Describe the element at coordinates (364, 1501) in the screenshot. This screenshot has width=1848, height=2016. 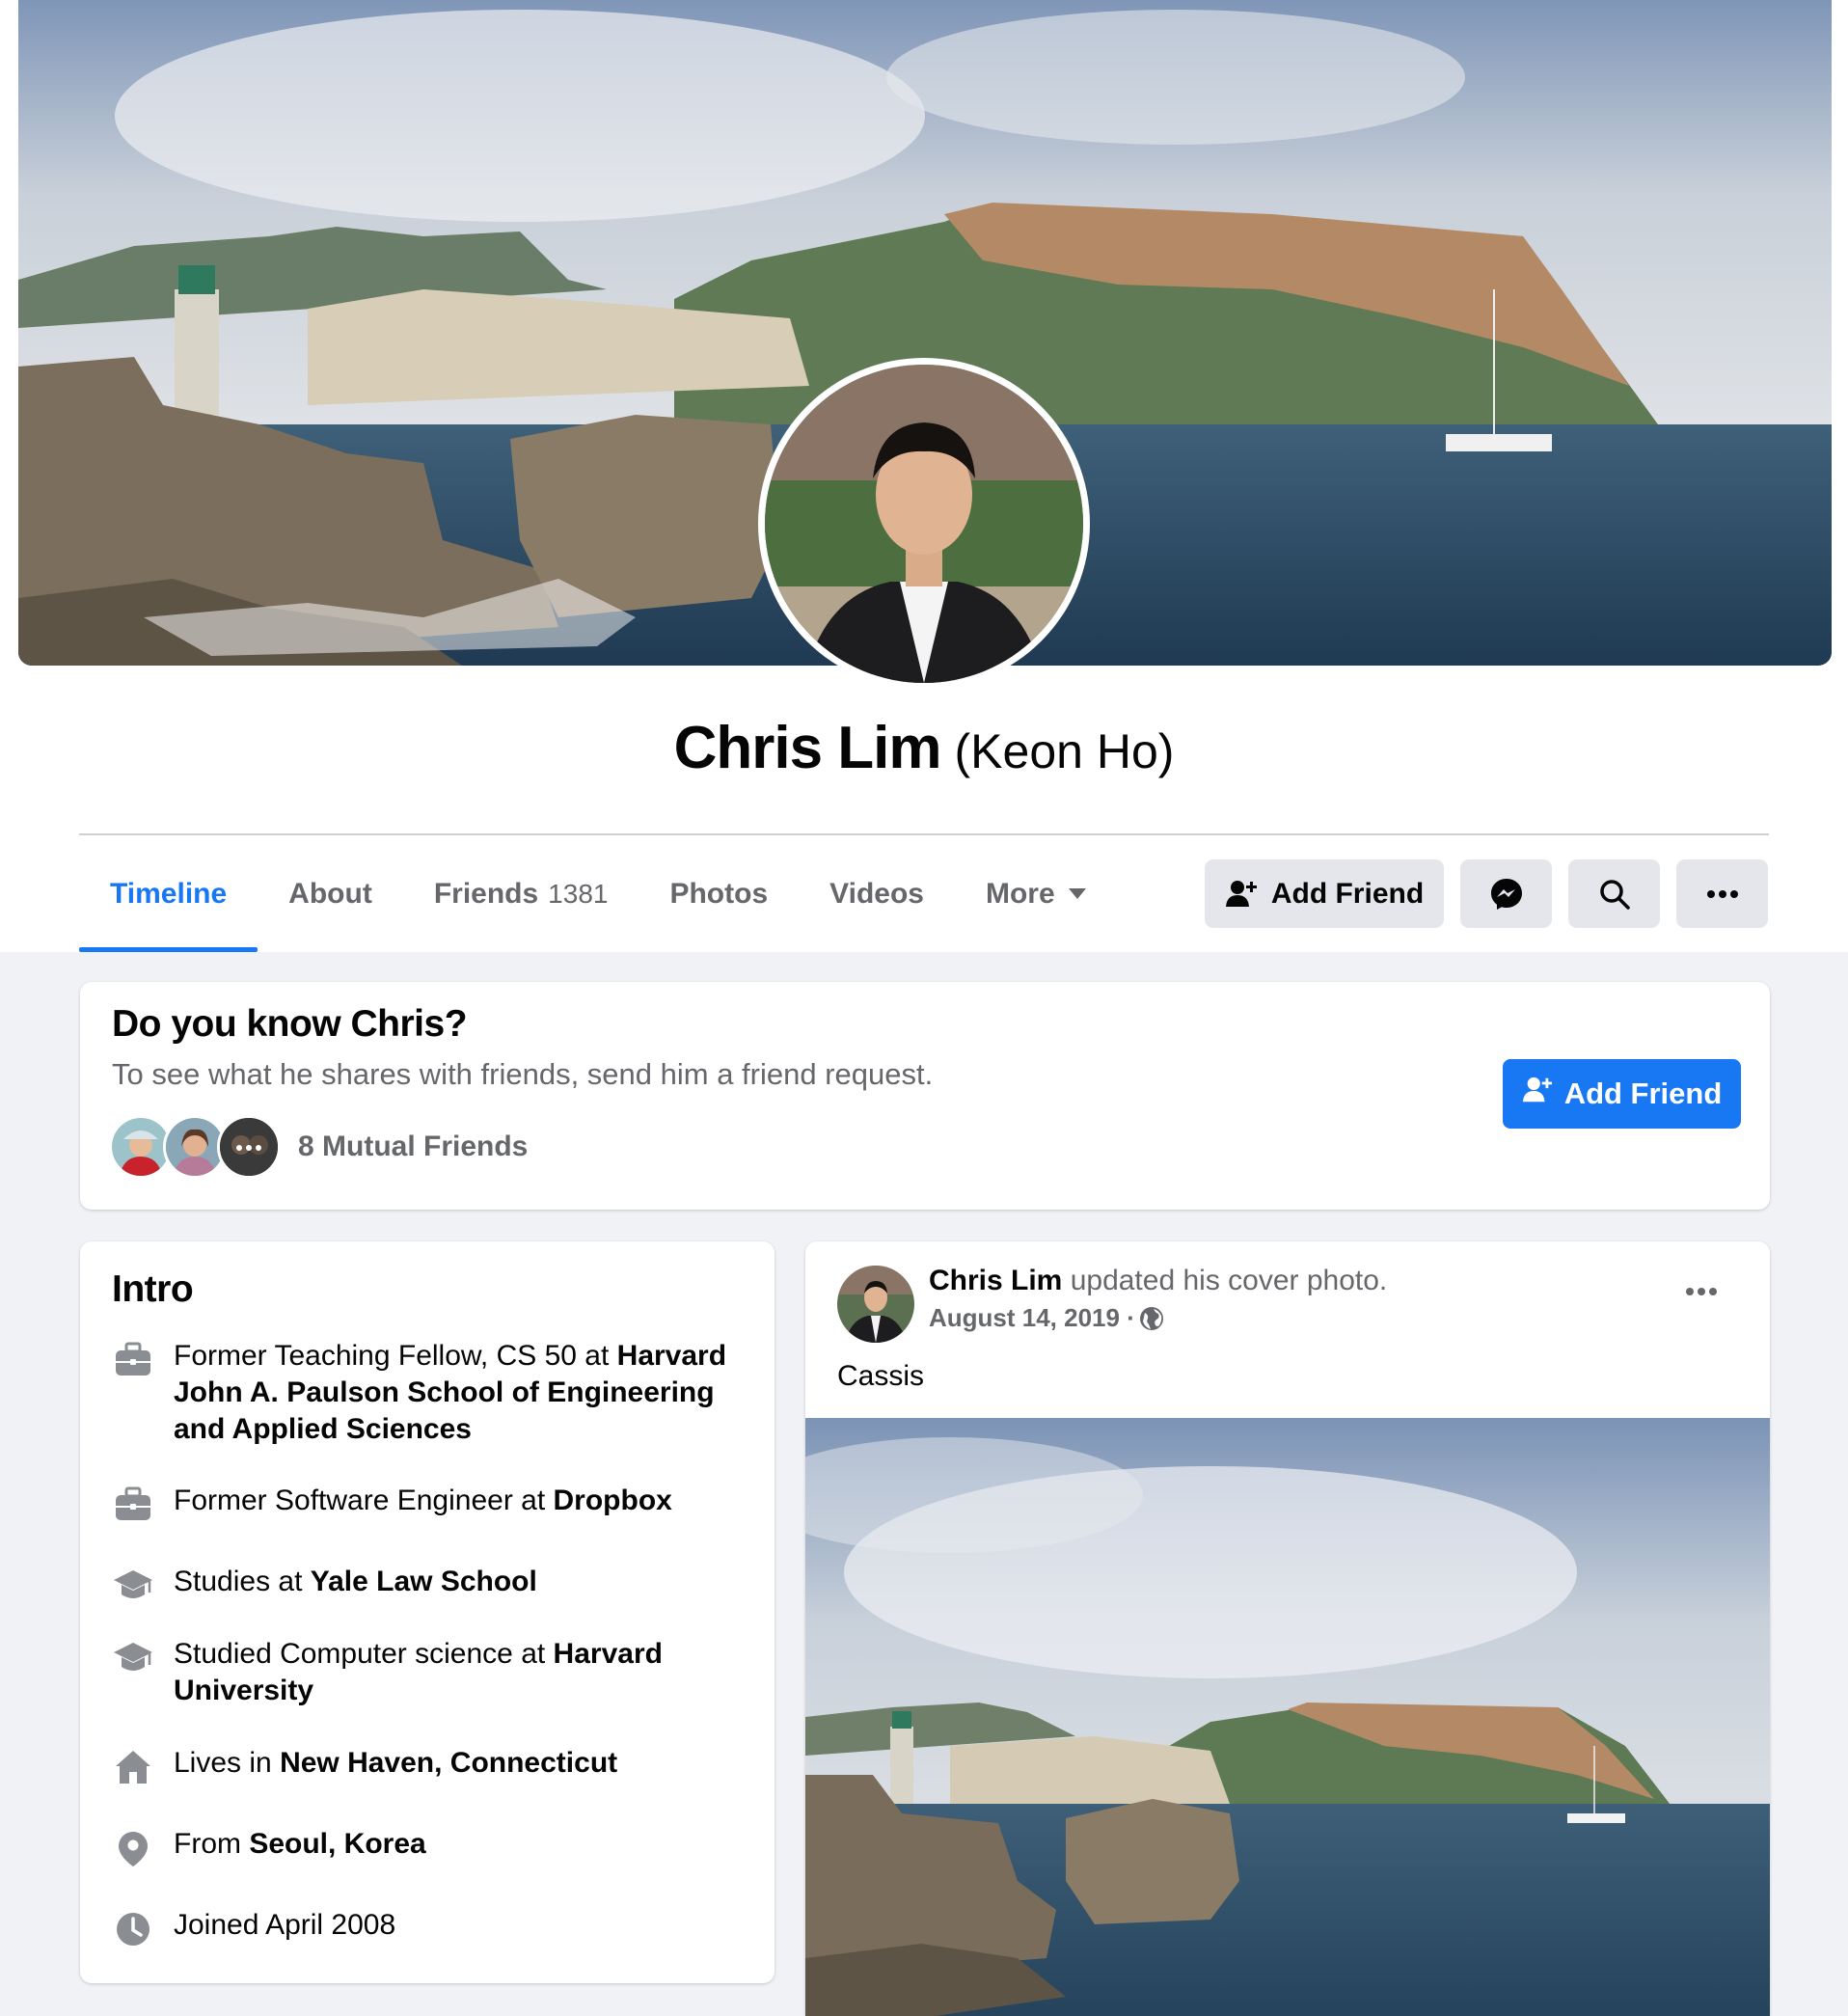
I see `intro-item-prefix: Former Software Engineer at` at that location.